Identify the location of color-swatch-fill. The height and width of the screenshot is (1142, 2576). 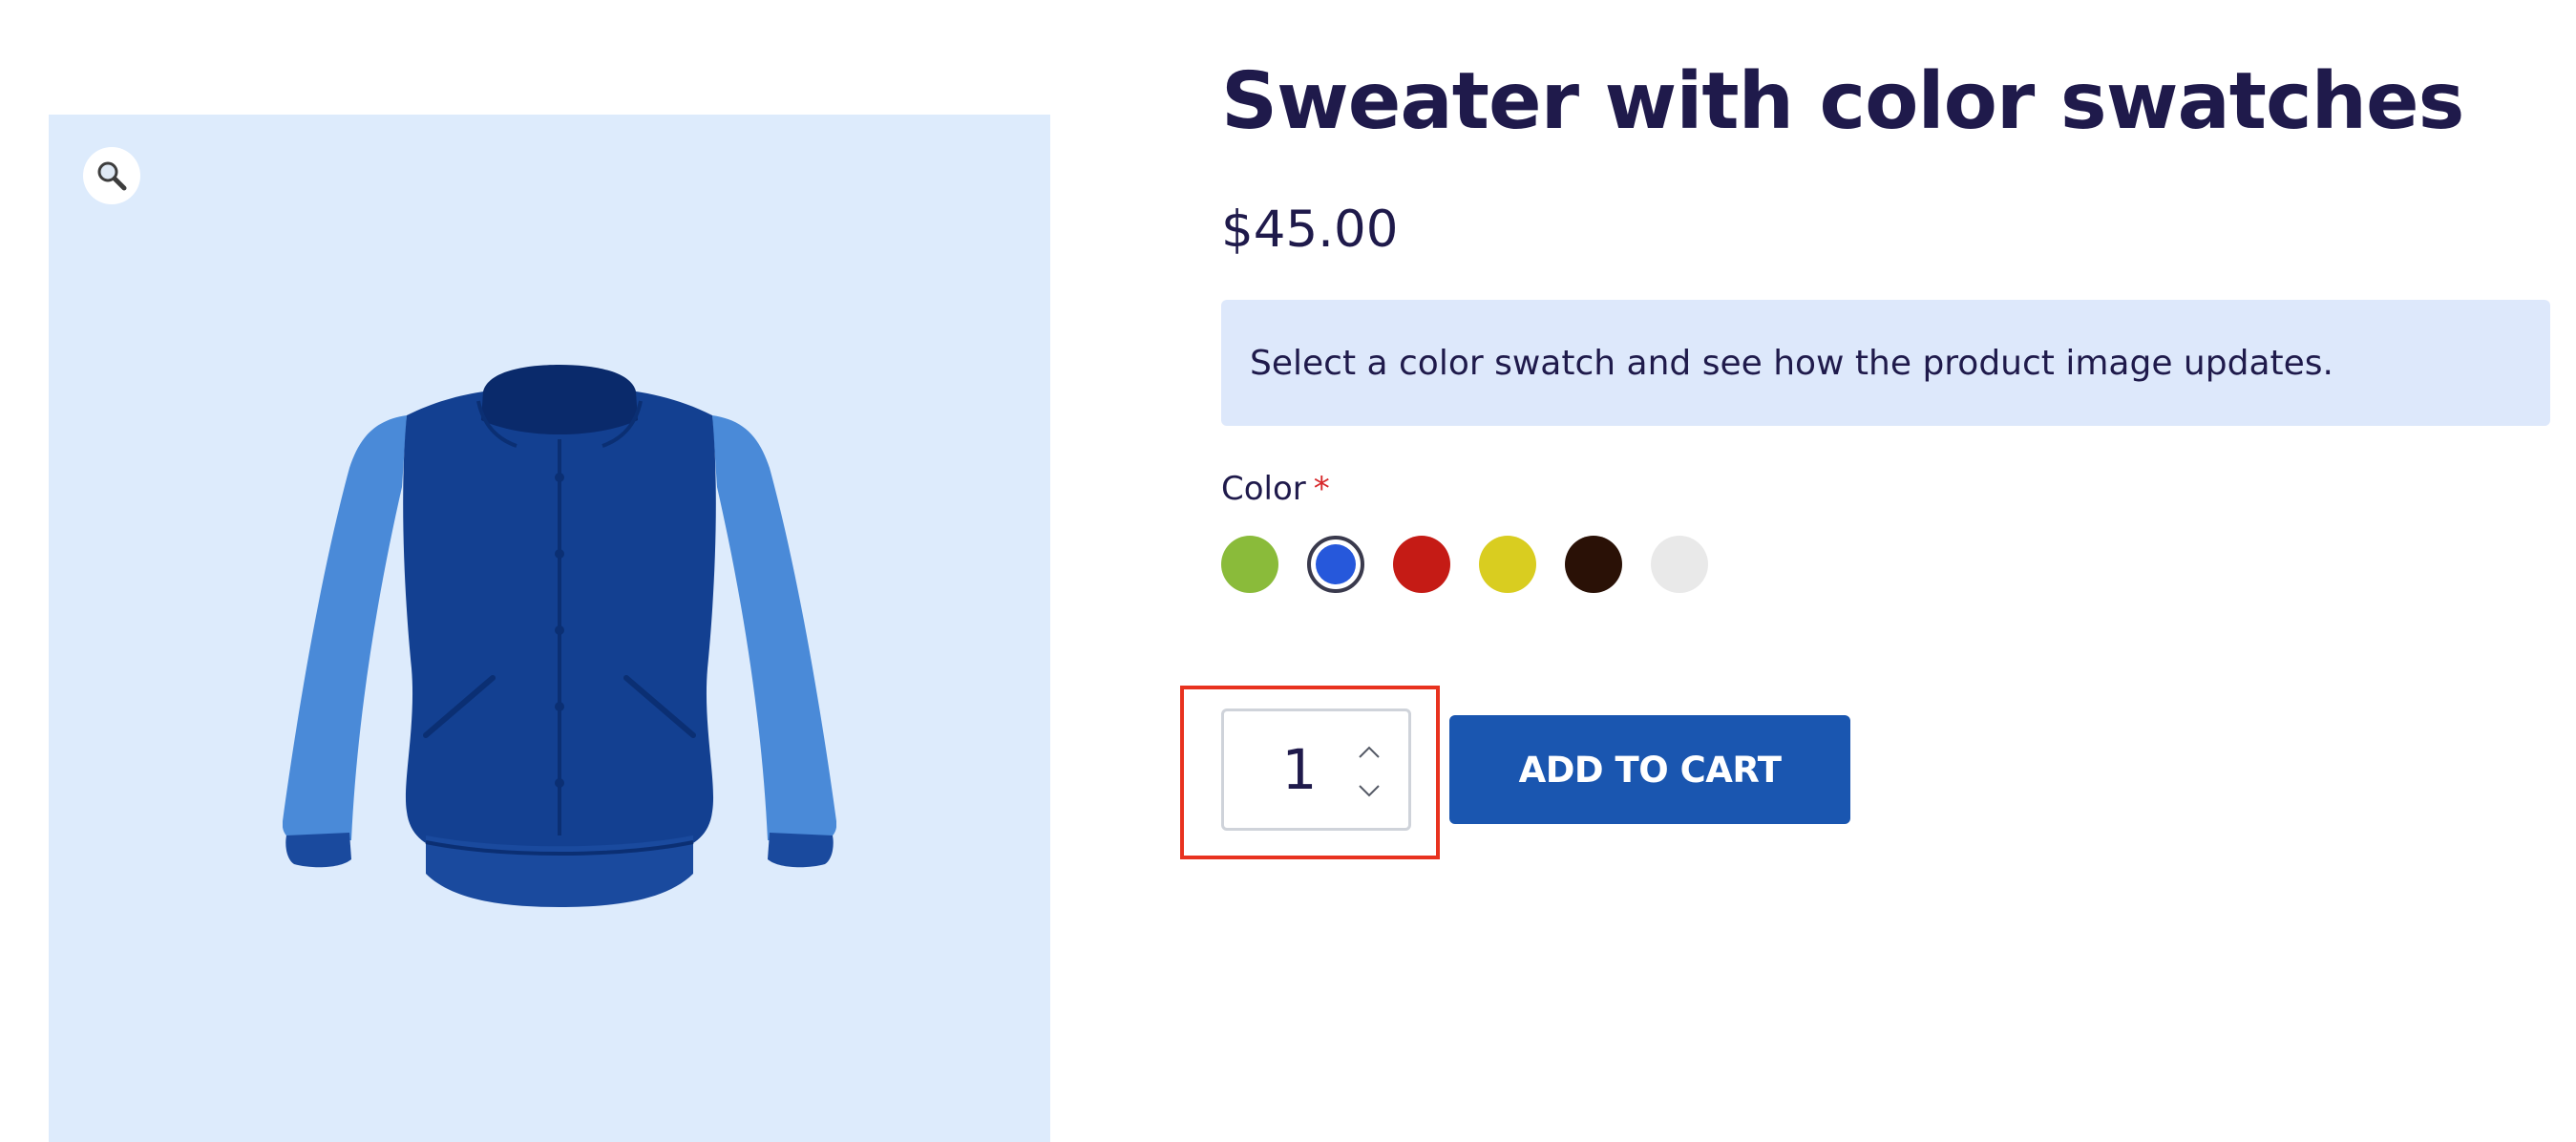
(1336, 564).